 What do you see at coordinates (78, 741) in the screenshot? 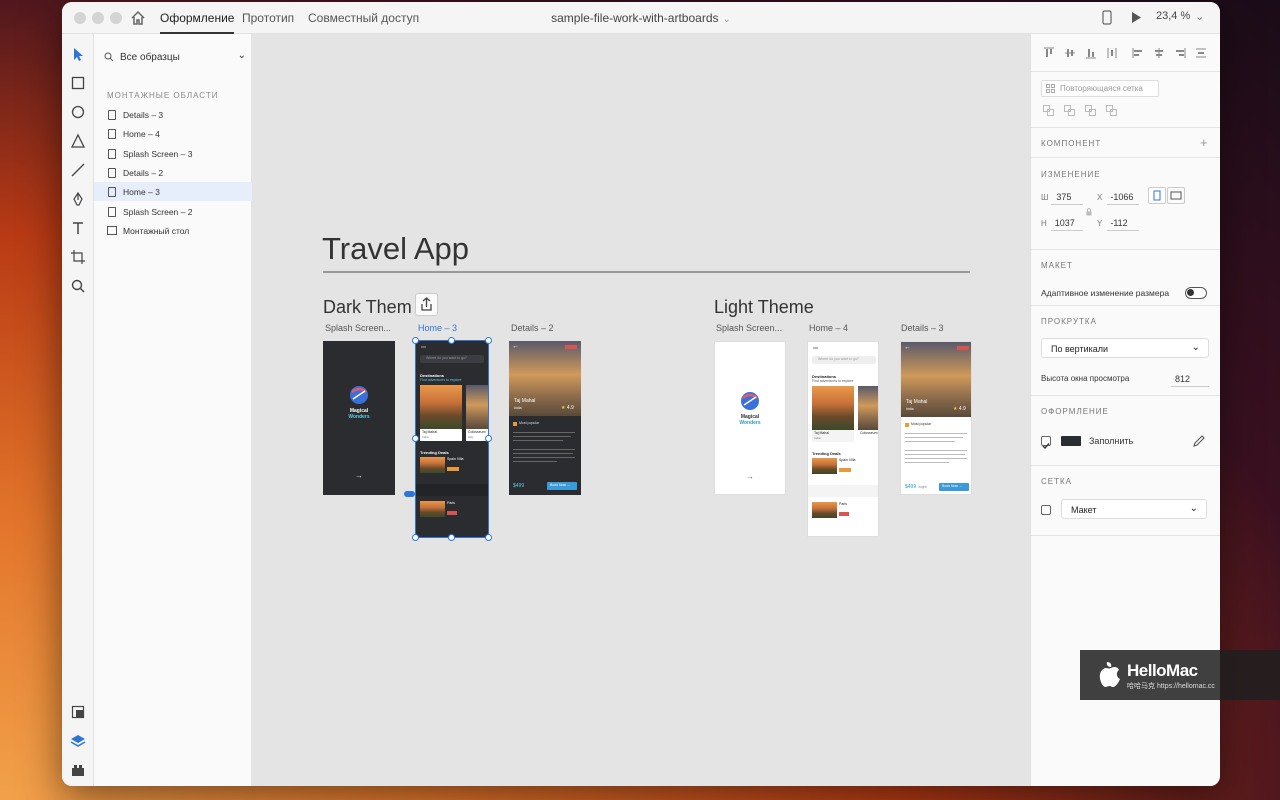
I see `layers-icon` at bounding box center [78, 741].